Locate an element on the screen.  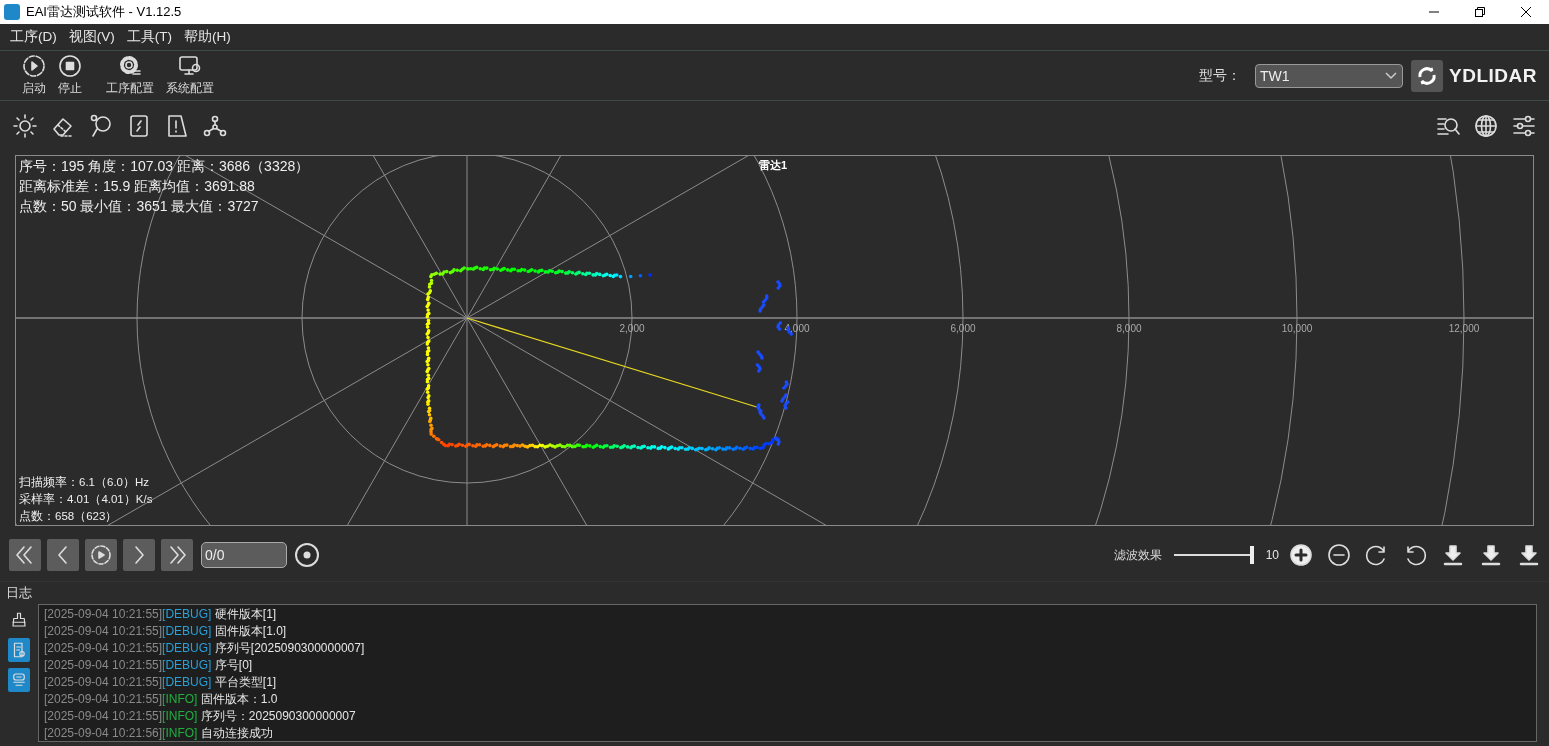
refresh-button is located at coordinates (1427, 75).